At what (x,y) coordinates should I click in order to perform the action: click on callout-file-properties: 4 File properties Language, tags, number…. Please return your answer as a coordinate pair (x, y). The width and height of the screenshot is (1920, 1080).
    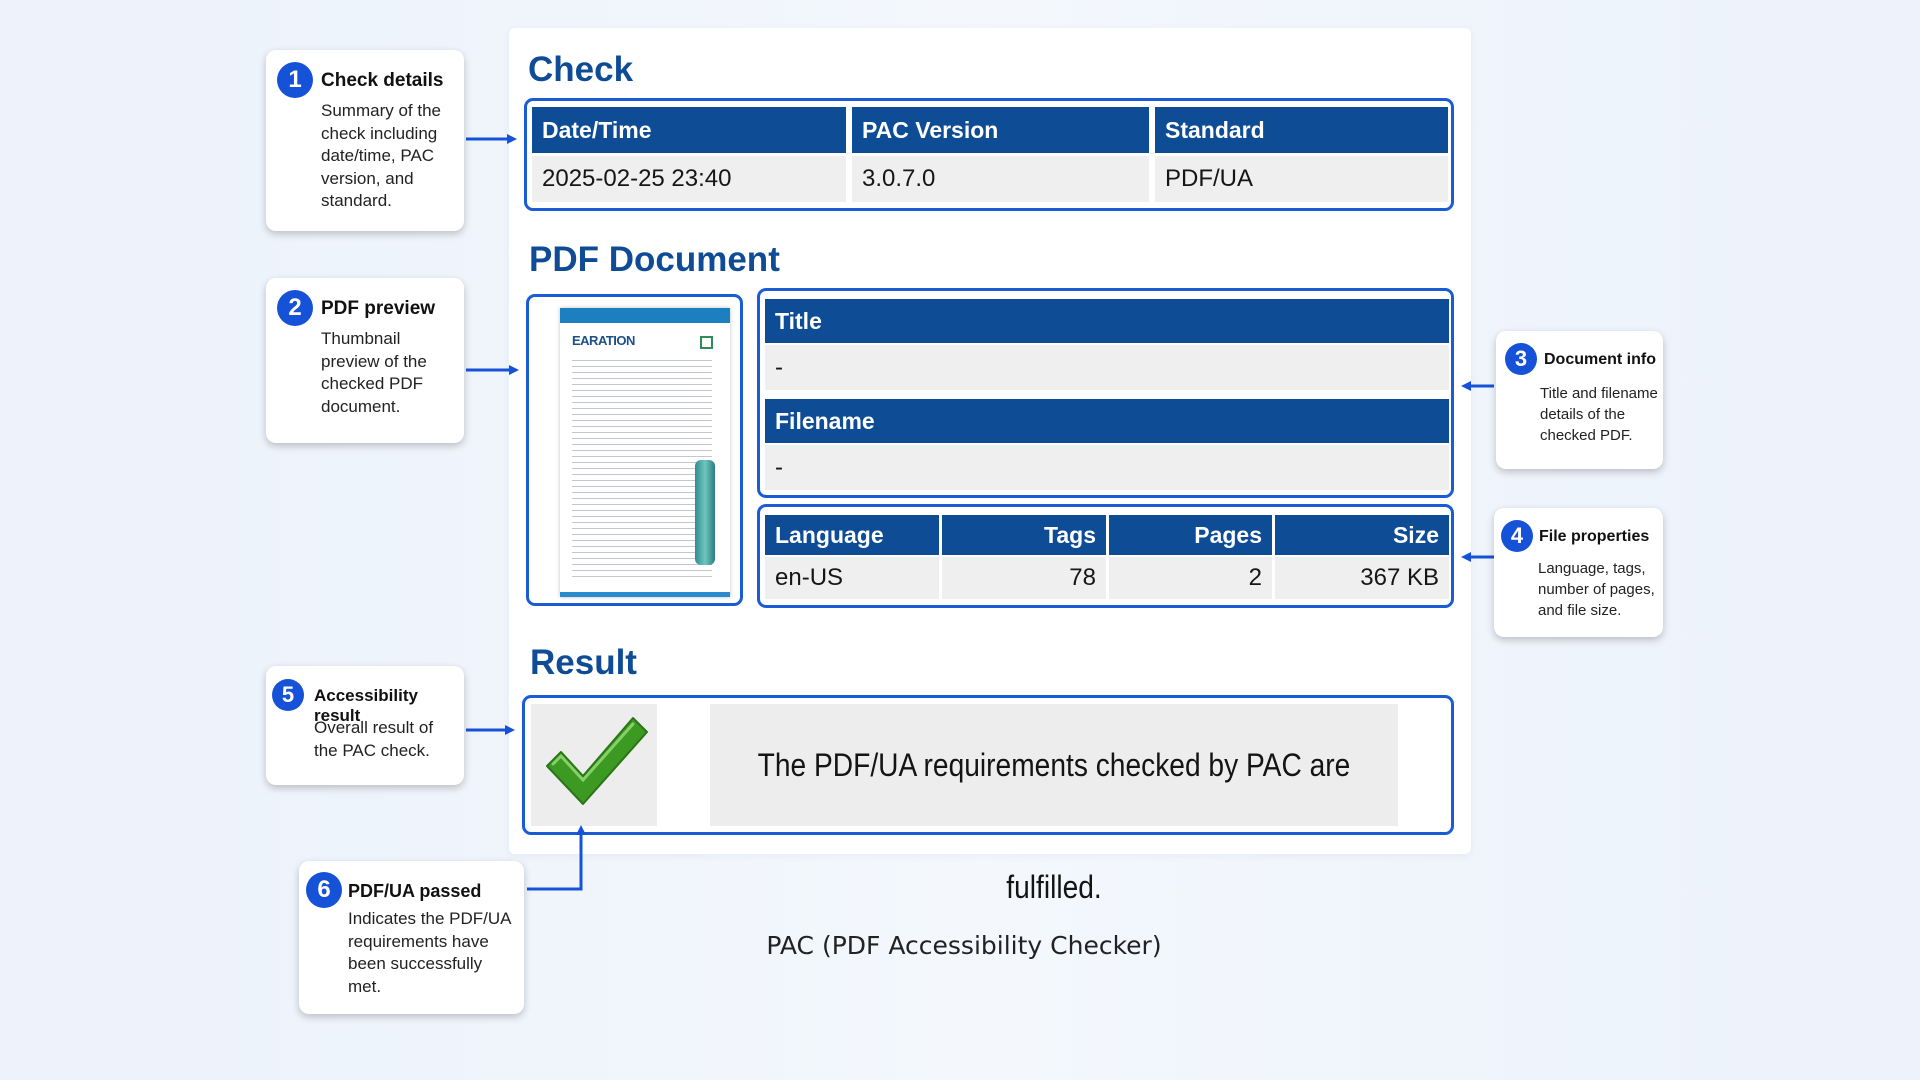
    Looking at the image, I should click on (1578, 572).